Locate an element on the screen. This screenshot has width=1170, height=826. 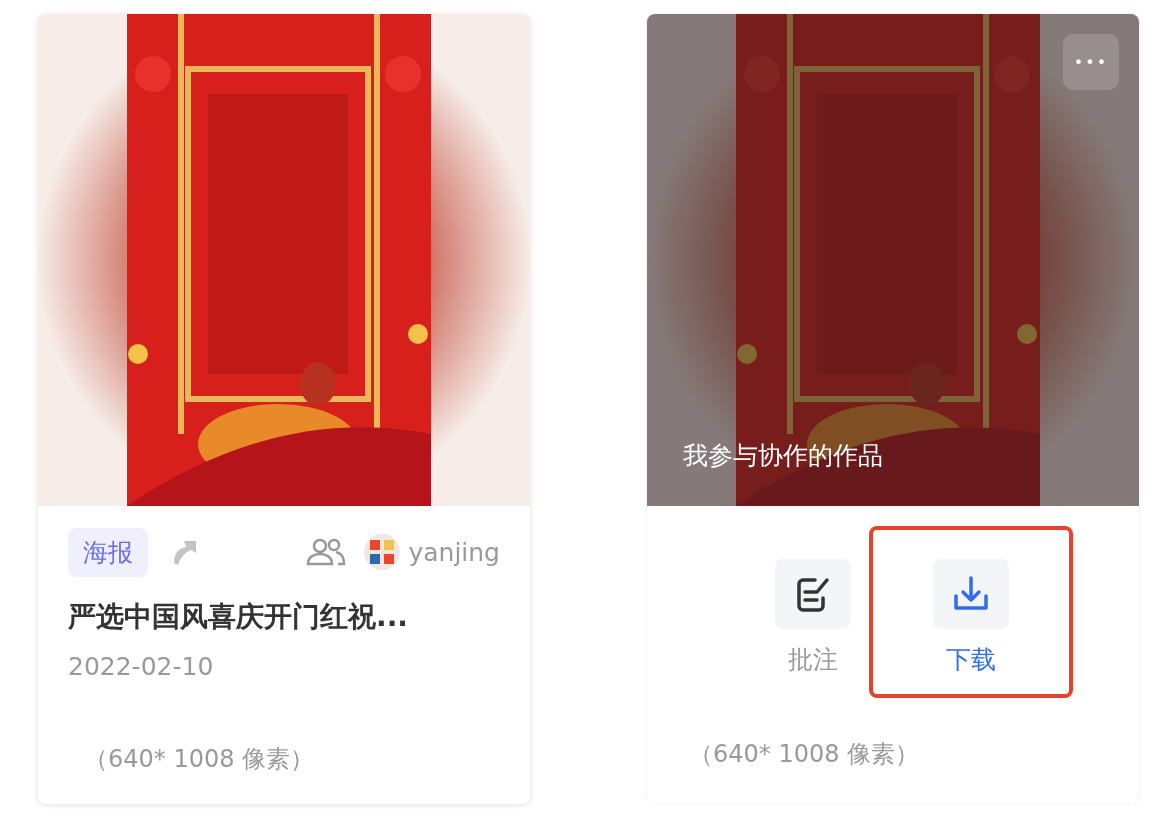
avatar-icon is located at coordinates (382, 552).